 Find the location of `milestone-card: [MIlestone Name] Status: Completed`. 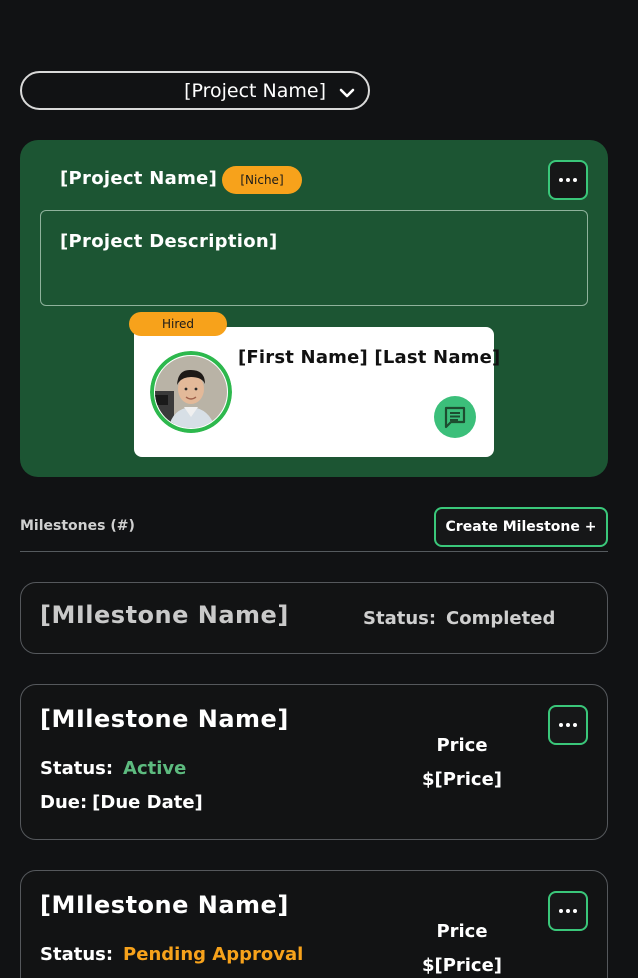

milestone-card: [MIlestone Name] Status: Completed is located at coordinates (314, 618).